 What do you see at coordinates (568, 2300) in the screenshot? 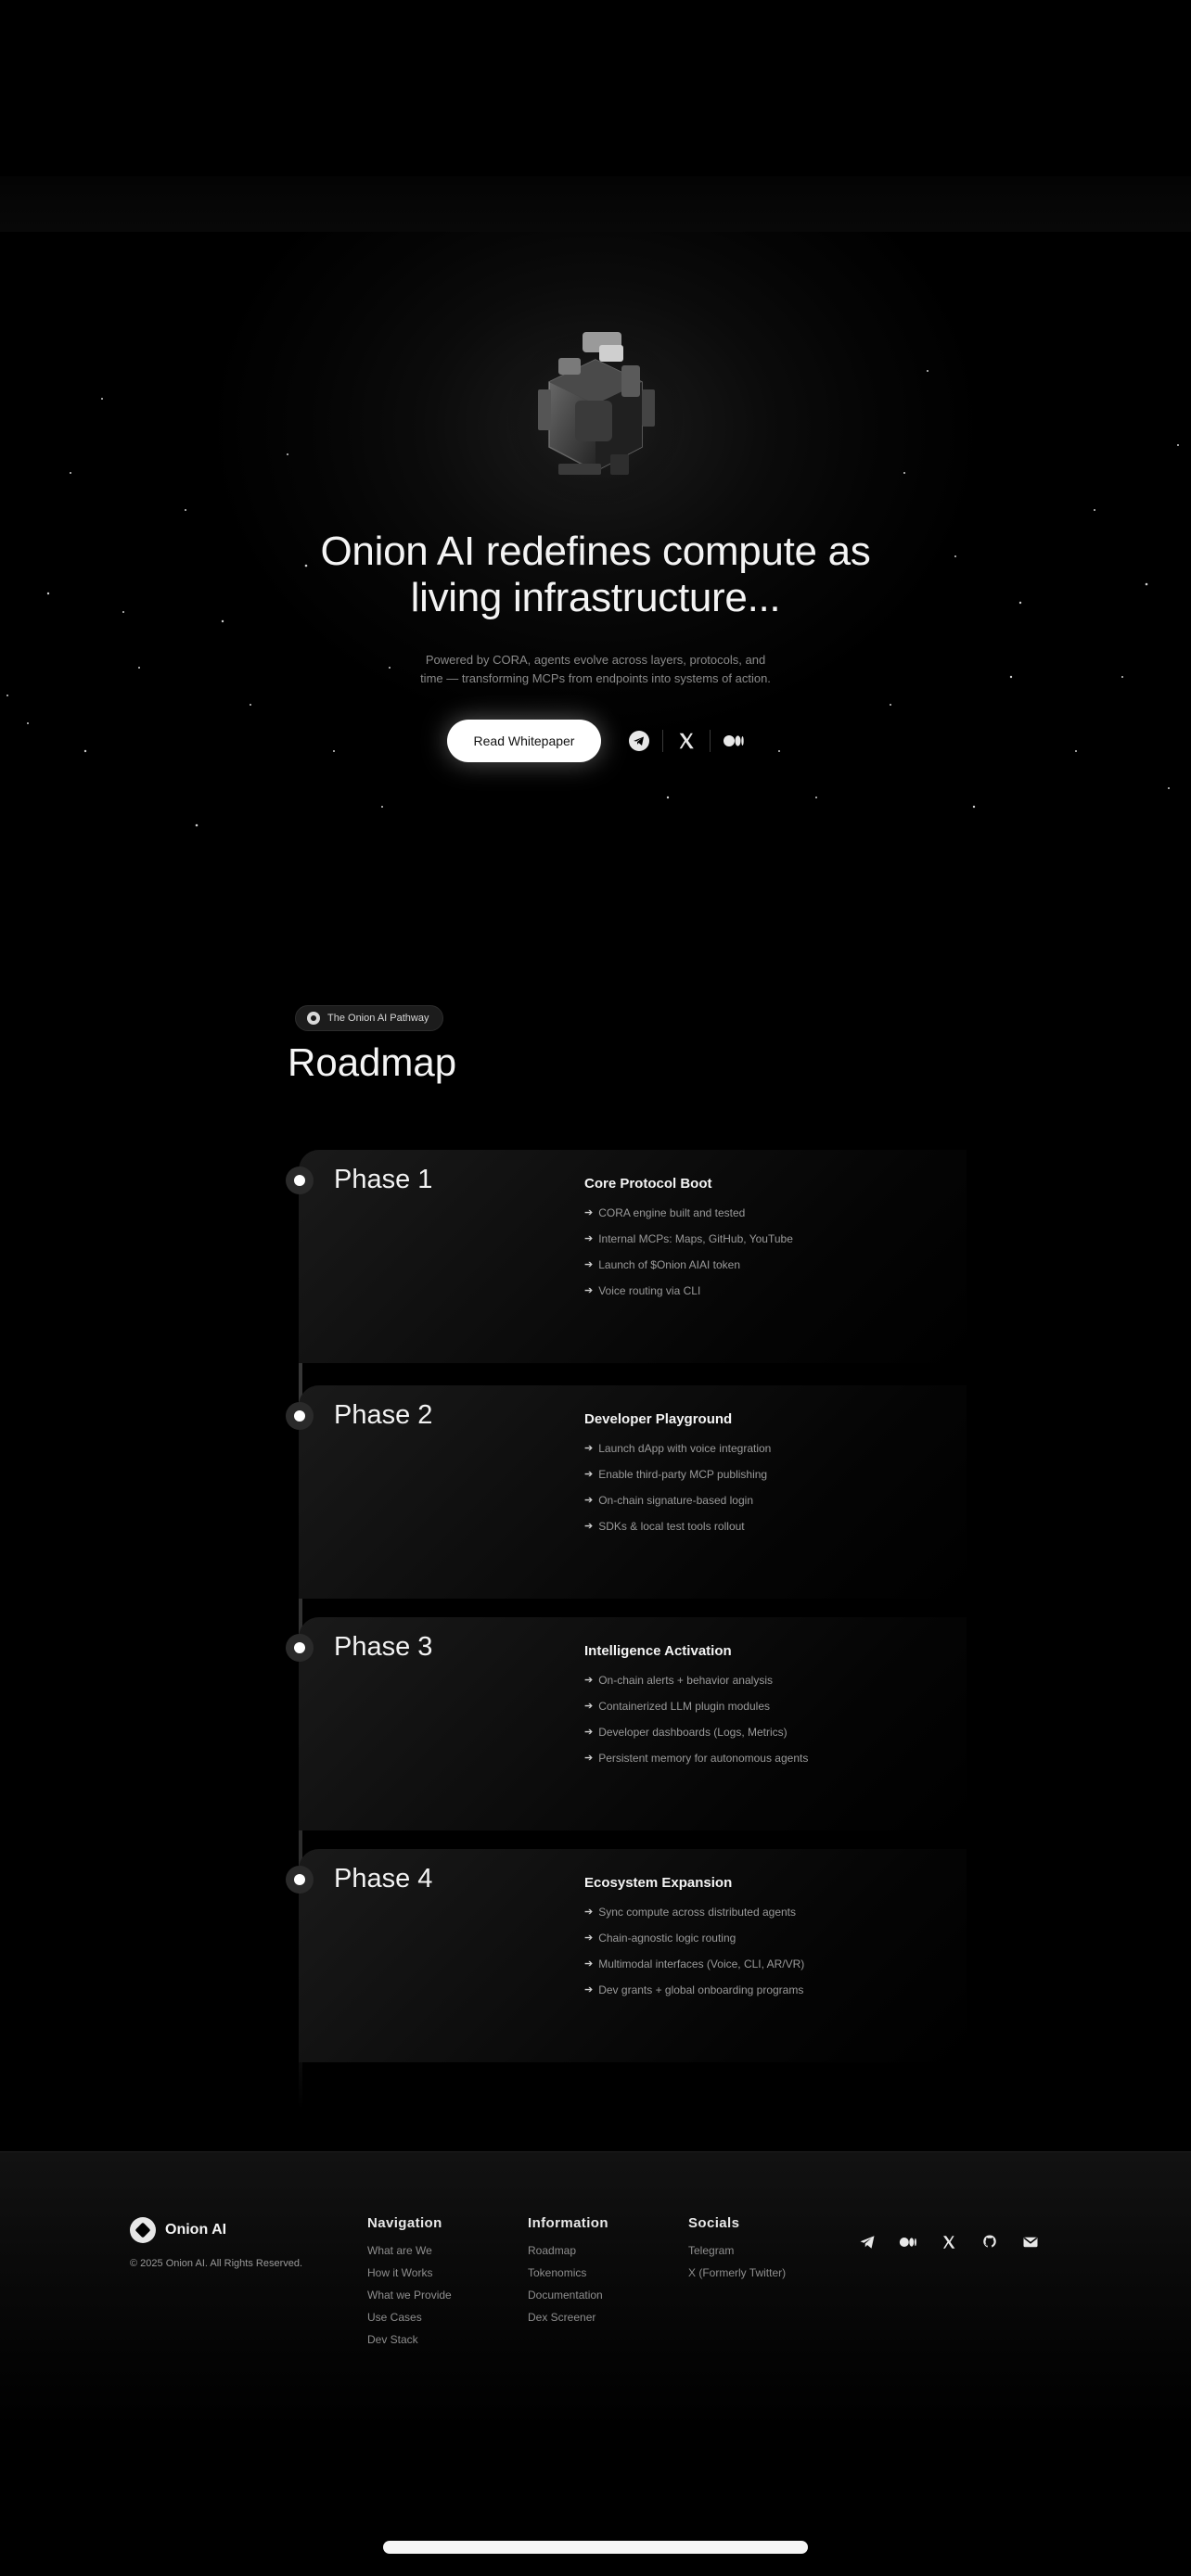
I see `footer-link: Documentation` at bounding box center [568, 2300].